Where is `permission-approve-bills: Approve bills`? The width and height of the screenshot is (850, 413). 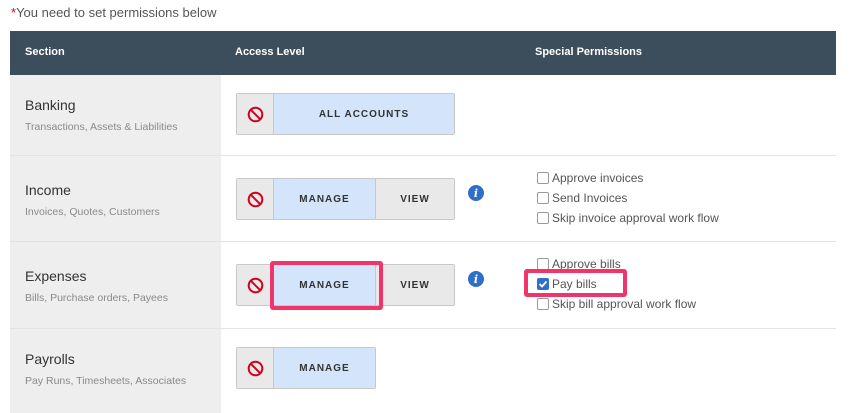
permission-approve-bills: Approve bills is located at coordinates (616, 264).